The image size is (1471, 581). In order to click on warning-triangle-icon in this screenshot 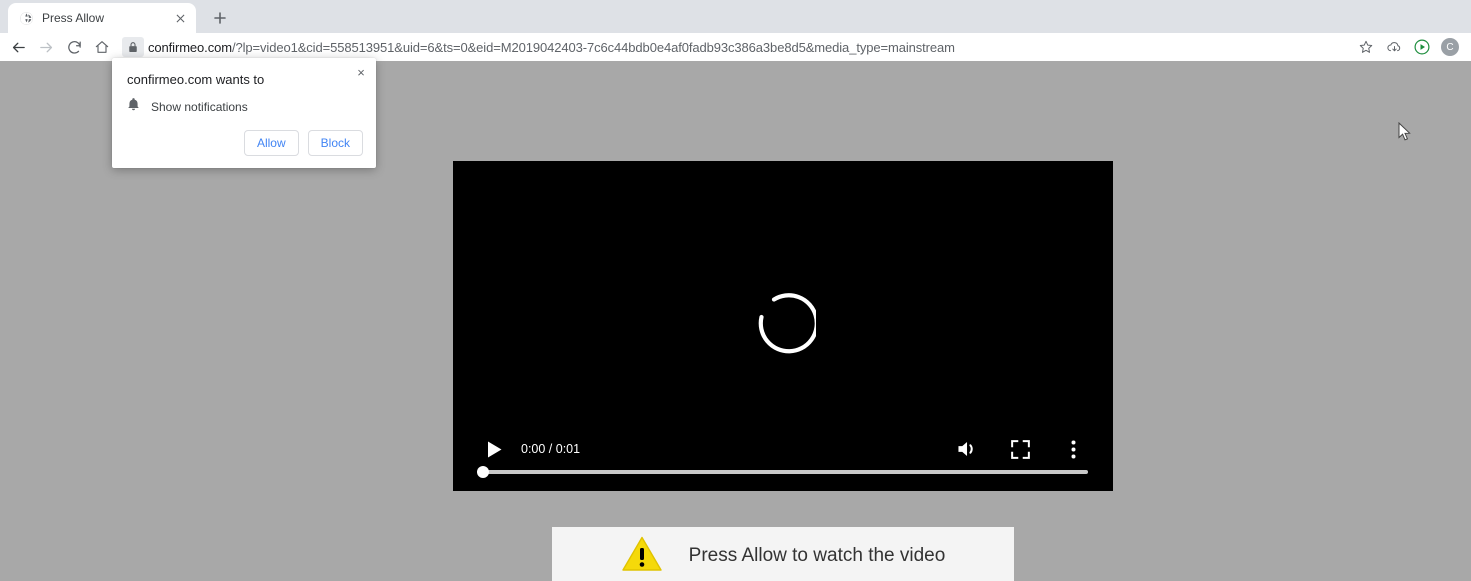, I will do `click(642, 556)`.